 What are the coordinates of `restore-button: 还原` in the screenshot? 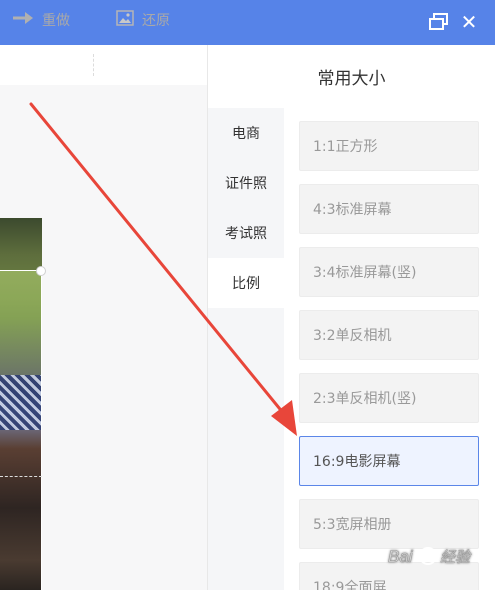 It's located at (143, 20).